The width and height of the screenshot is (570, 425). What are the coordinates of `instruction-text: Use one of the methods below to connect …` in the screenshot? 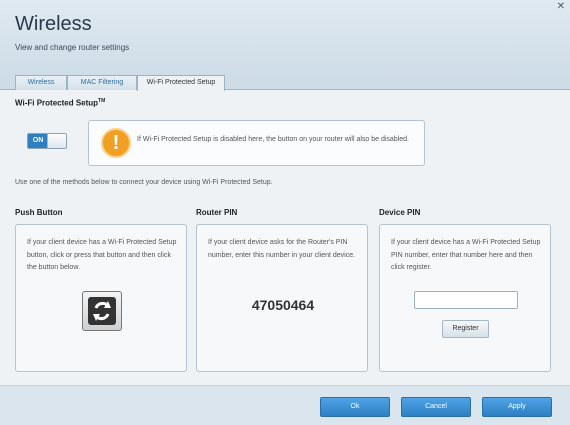 It's located at (144, 182).